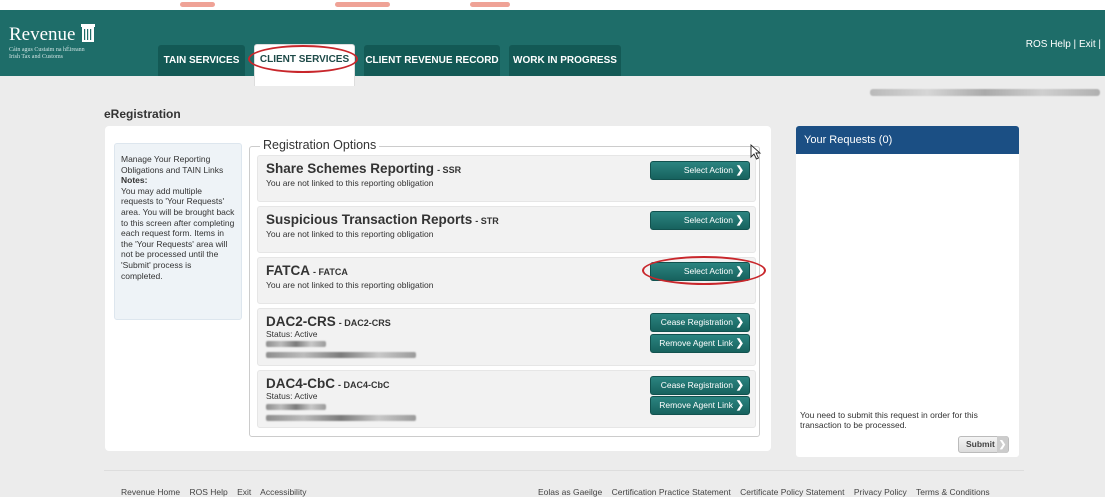  I want to click on tab-work-in-progress: WORK IN PROGRESS, so click(565, 60).